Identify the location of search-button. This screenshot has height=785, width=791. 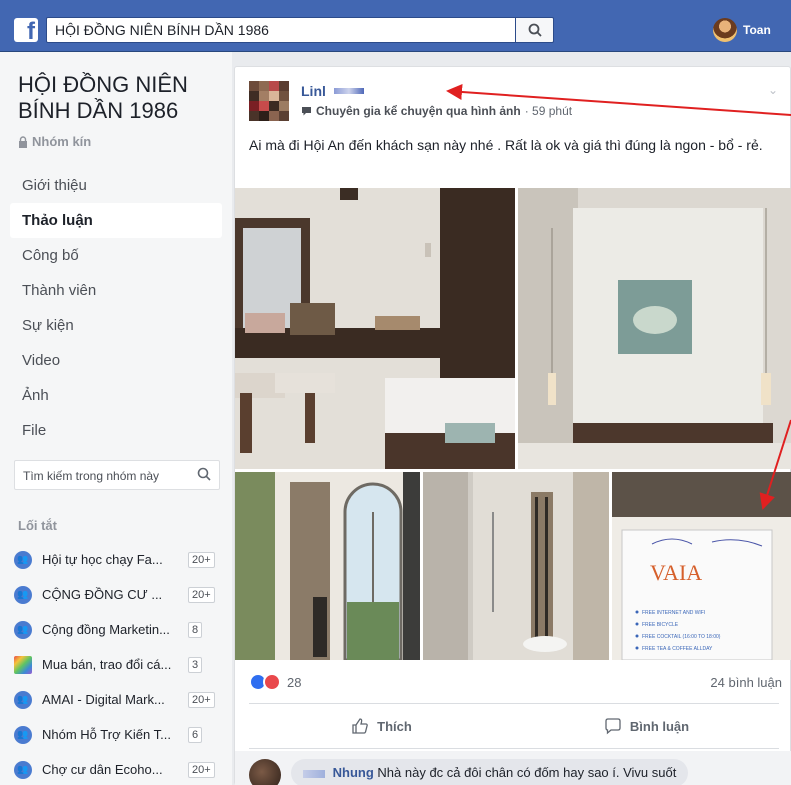
(535, 30).